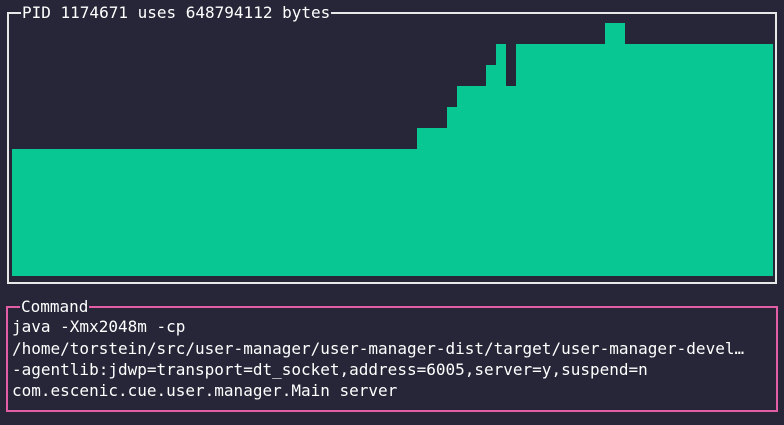 Image resolution: width=784 pixels, height=425 pixels. What do you see at coordinates (205, 390) in the screenshot?
I see `command-line-4: com.escenic.cue.user.manager.Main server` at bounding box center [205, 390].